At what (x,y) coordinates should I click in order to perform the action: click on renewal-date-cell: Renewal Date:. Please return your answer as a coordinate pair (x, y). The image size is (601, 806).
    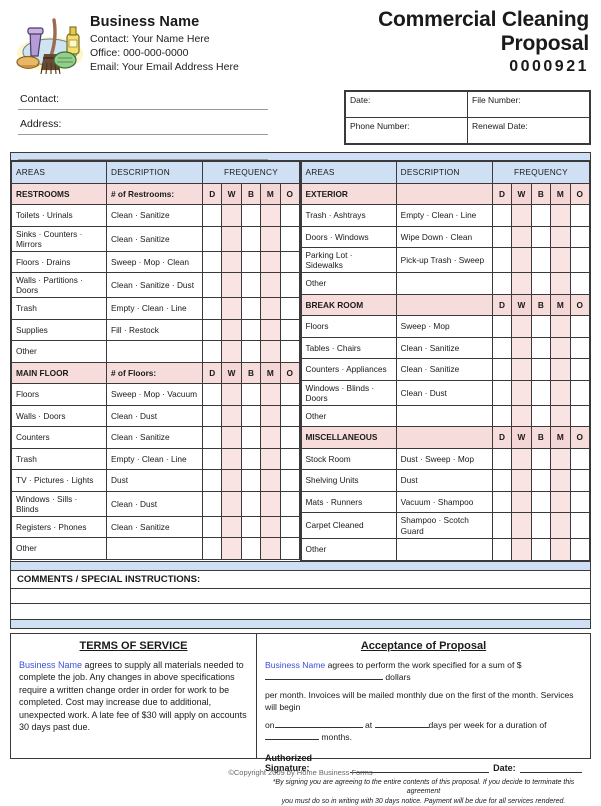
    Looking at the image, I should click on (529, 131).